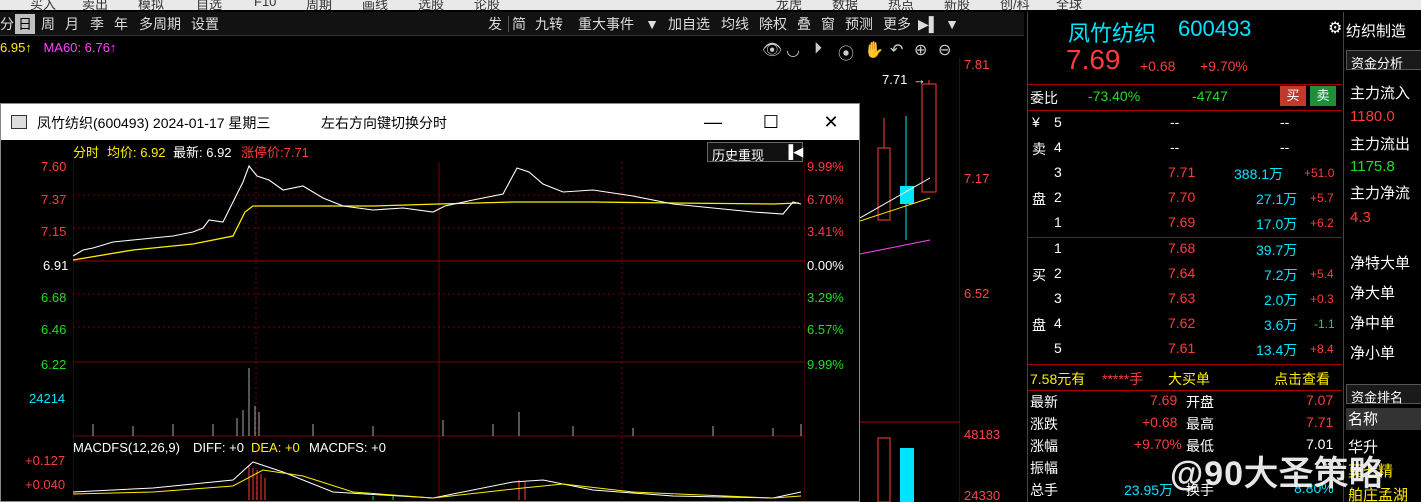 This screenshot has width=1421, height=502. I want to click on exright-button: 除权, so click(773, 24).